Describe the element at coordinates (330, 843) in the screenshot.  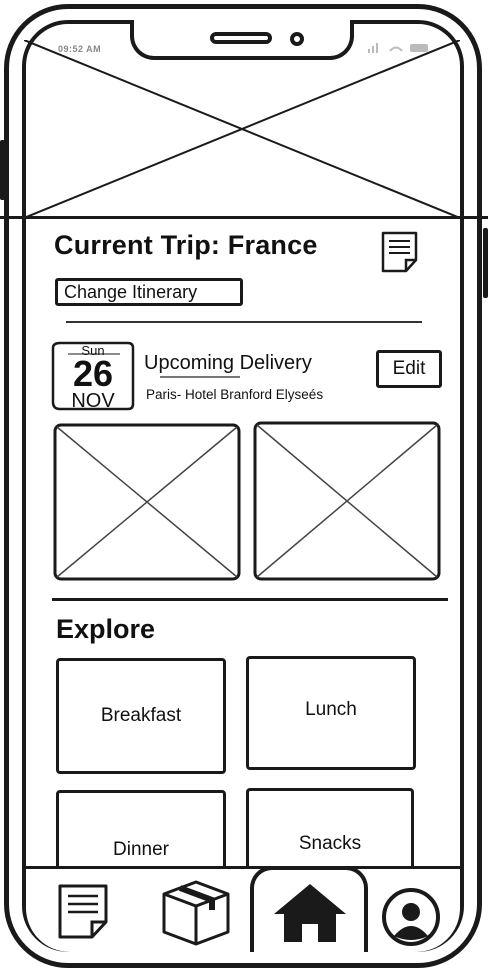
I see `category-label: Snacks` at that location.